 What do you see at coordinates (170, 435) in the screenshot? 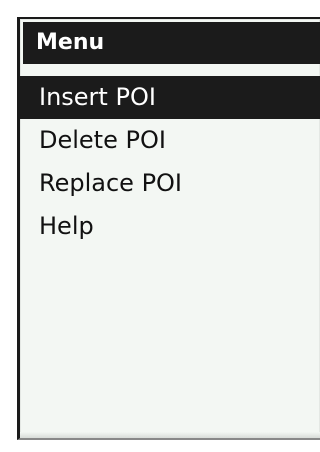
I see `panel-bottom-edge` at bounding box center [170, 435].